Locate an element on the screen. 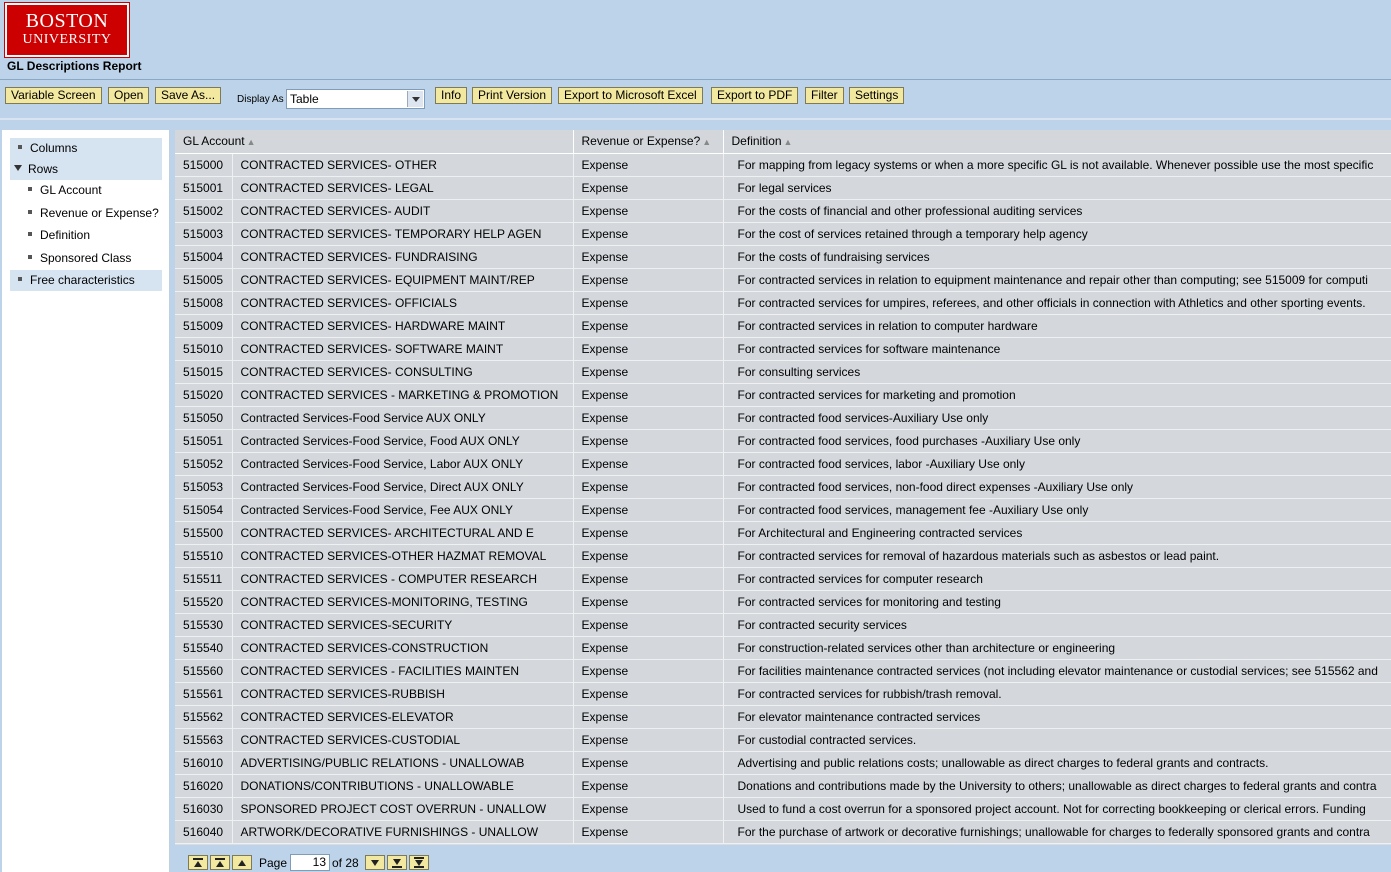 The height and width of the screenshot is (872, 1391). cell-gl-account: 515563 is located at coordinates (204, 740).